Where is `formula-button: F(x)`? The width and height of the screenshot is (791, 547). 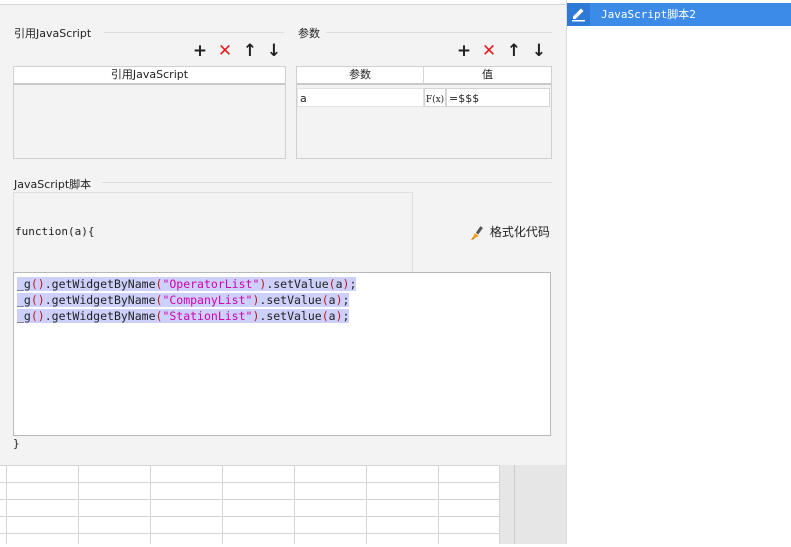
formula-button: F(x) is located at coordinates (435, 97).